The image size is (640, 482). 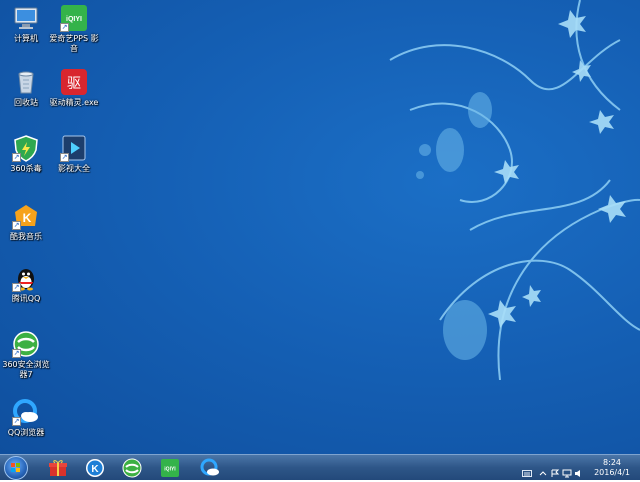 I want to click on icon-label: QQ浏览器, so click(x=26, y=432).